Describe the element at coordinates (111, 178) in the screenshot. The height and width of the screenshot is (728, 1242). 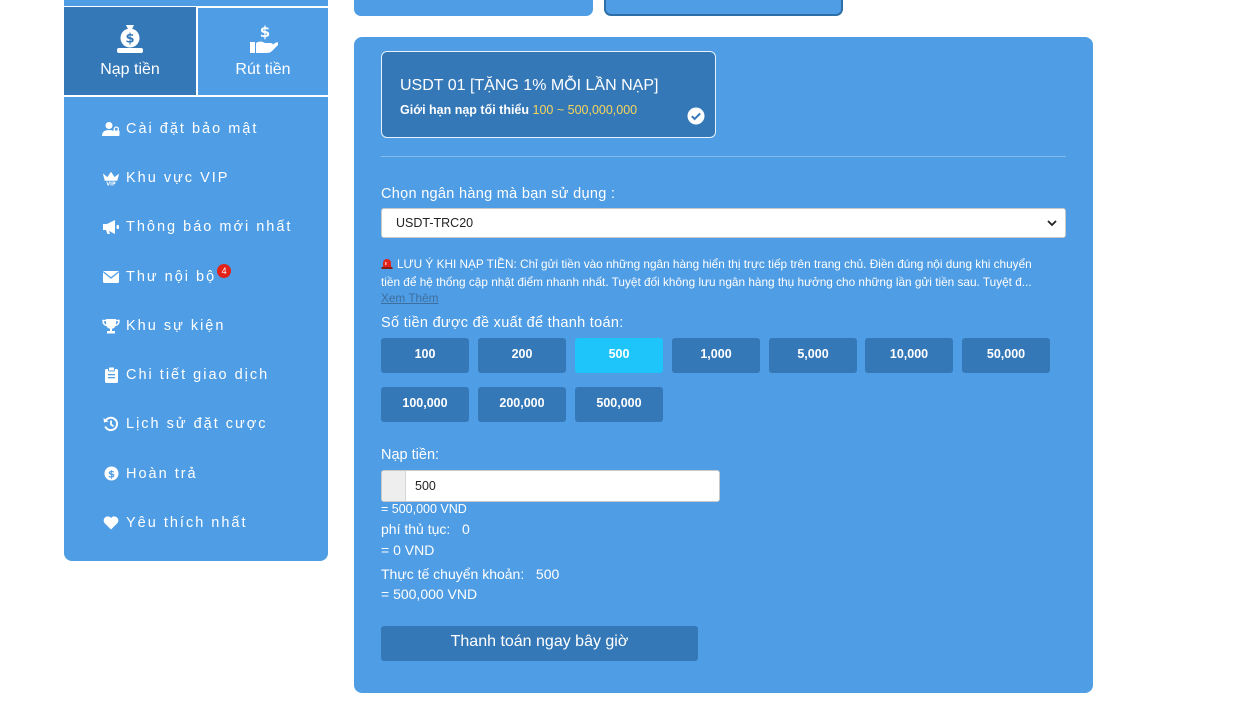
I see `vip-crown-icon: VIP` at that location.